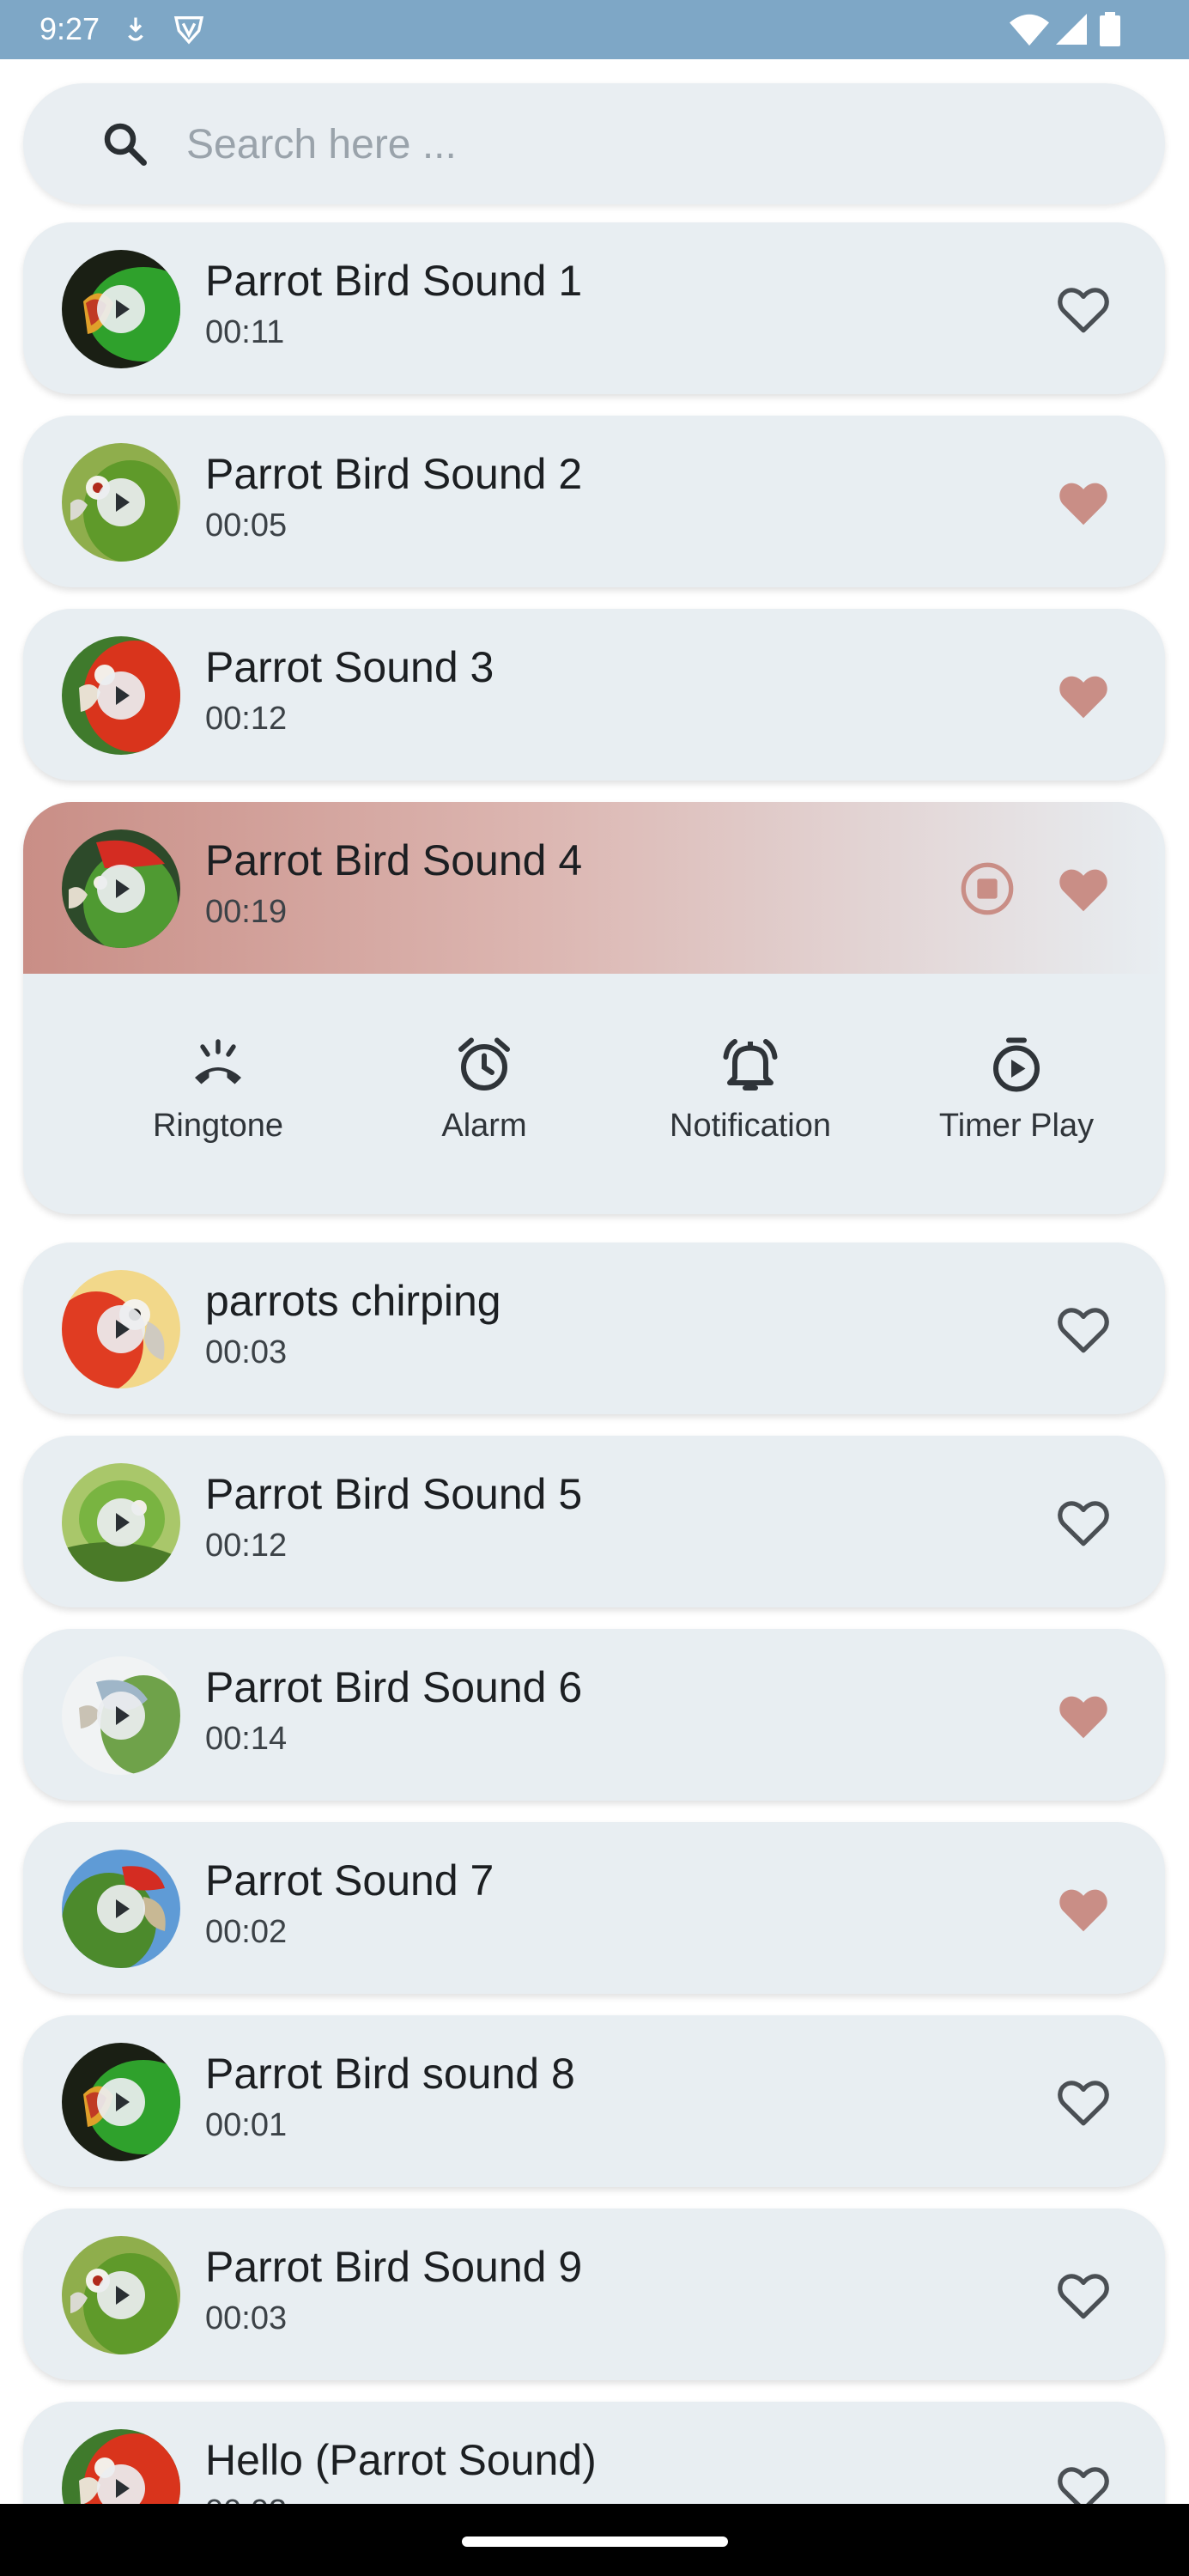 This screenshot has width=1189, height=2576. I want to click on sound-title: Parrot Bird Sound 4, so click(394, 860).